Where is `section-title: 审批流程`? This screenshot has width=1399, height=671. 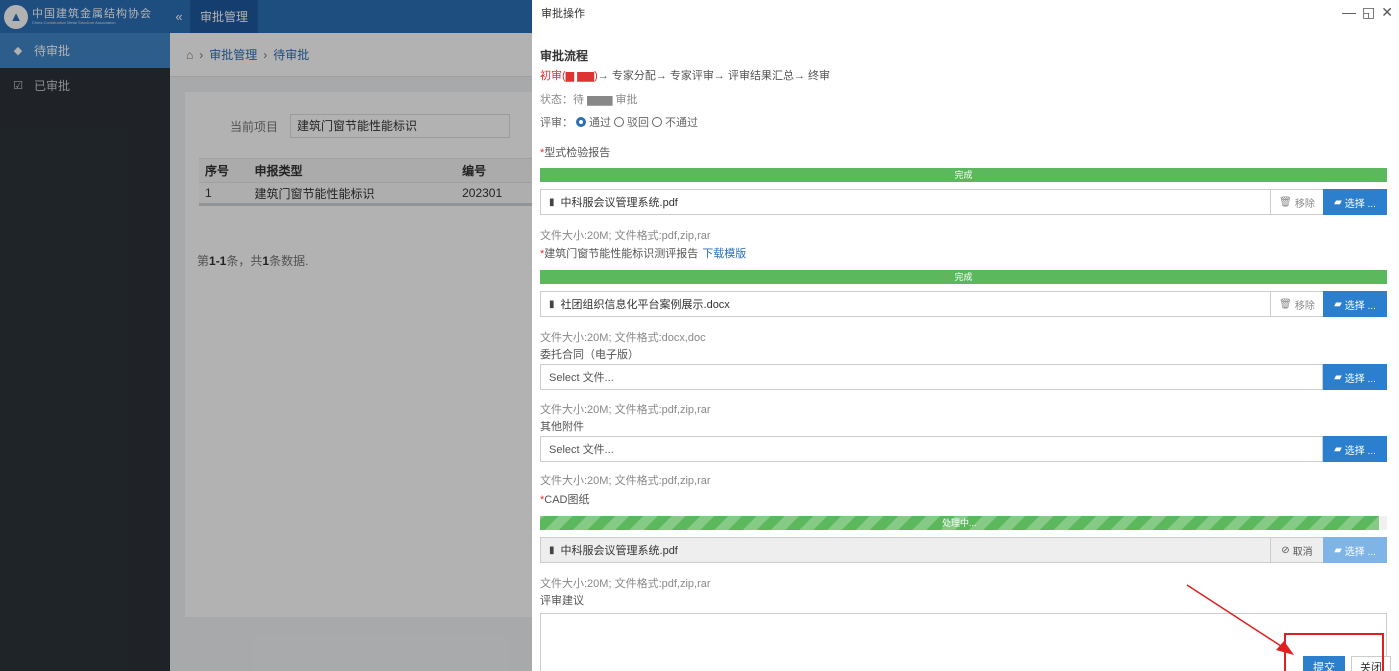
section-title: 审批流程 is located at coordinates (564, 56).